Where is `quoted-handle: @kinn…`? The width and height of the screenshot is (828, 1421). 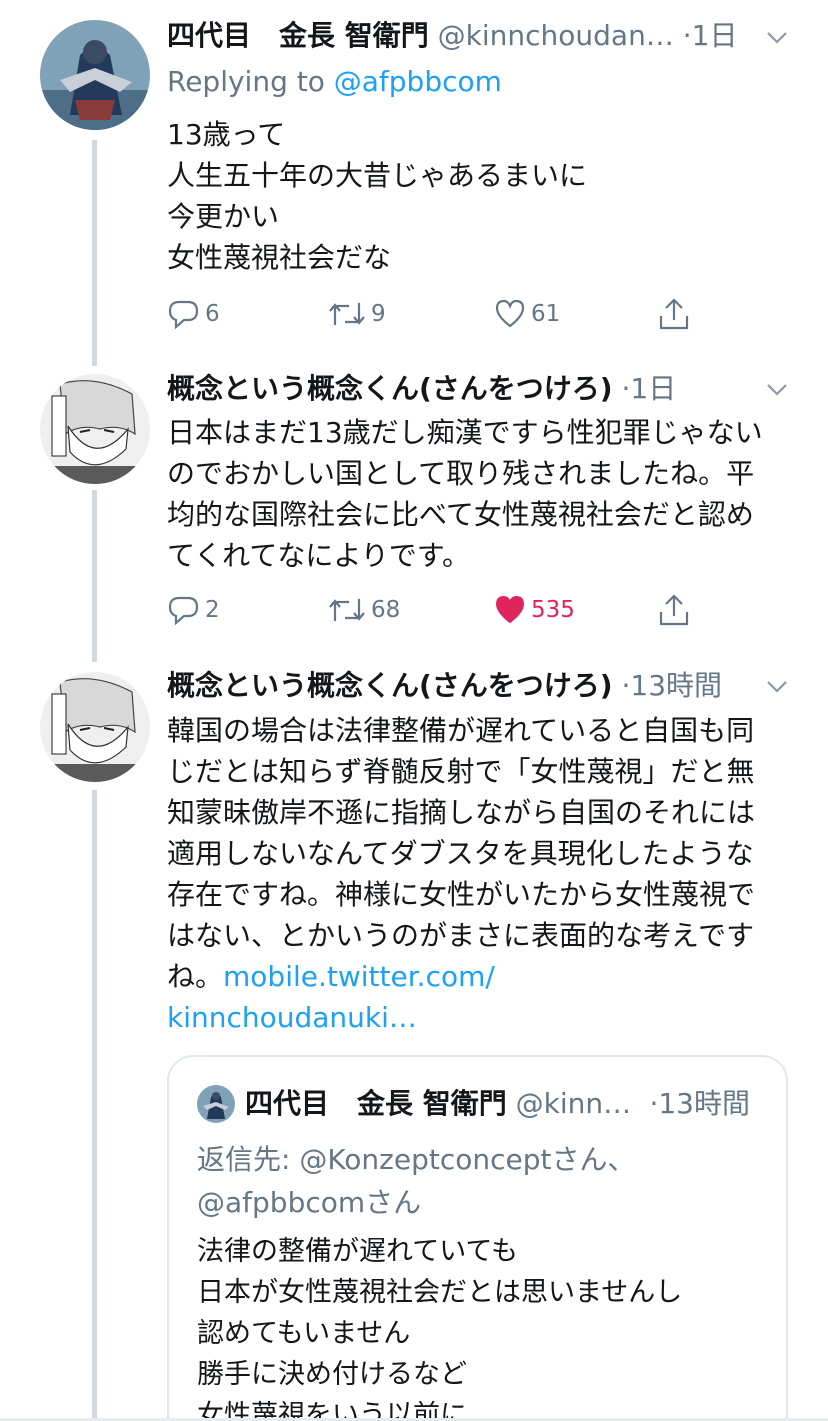
quoted-handle: @kinn… is located at coordinates (573, 1103).